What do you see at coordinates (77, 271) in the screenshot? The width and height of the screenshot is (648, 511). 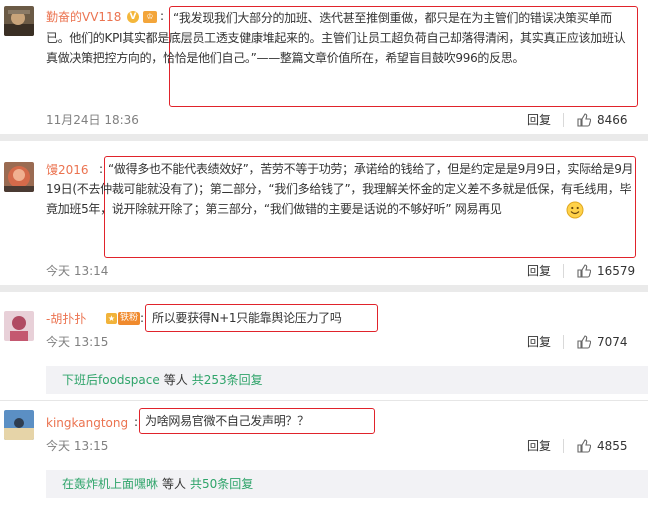 I see `comment-time: 今天 13:14` at bounding box center [77, 271].